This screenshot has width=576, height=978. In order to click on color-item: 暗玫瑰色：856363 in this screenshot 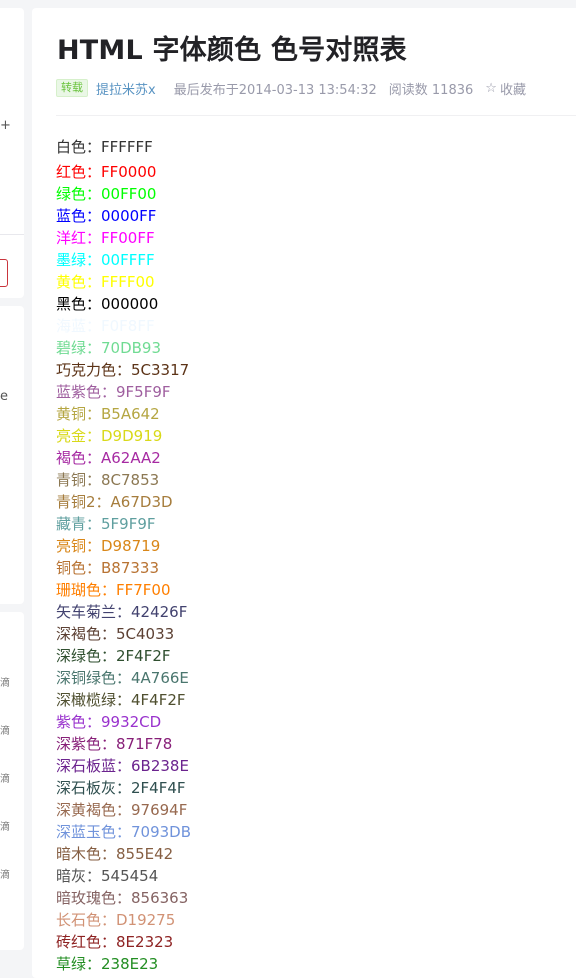, I will do `click(122, 898)`.